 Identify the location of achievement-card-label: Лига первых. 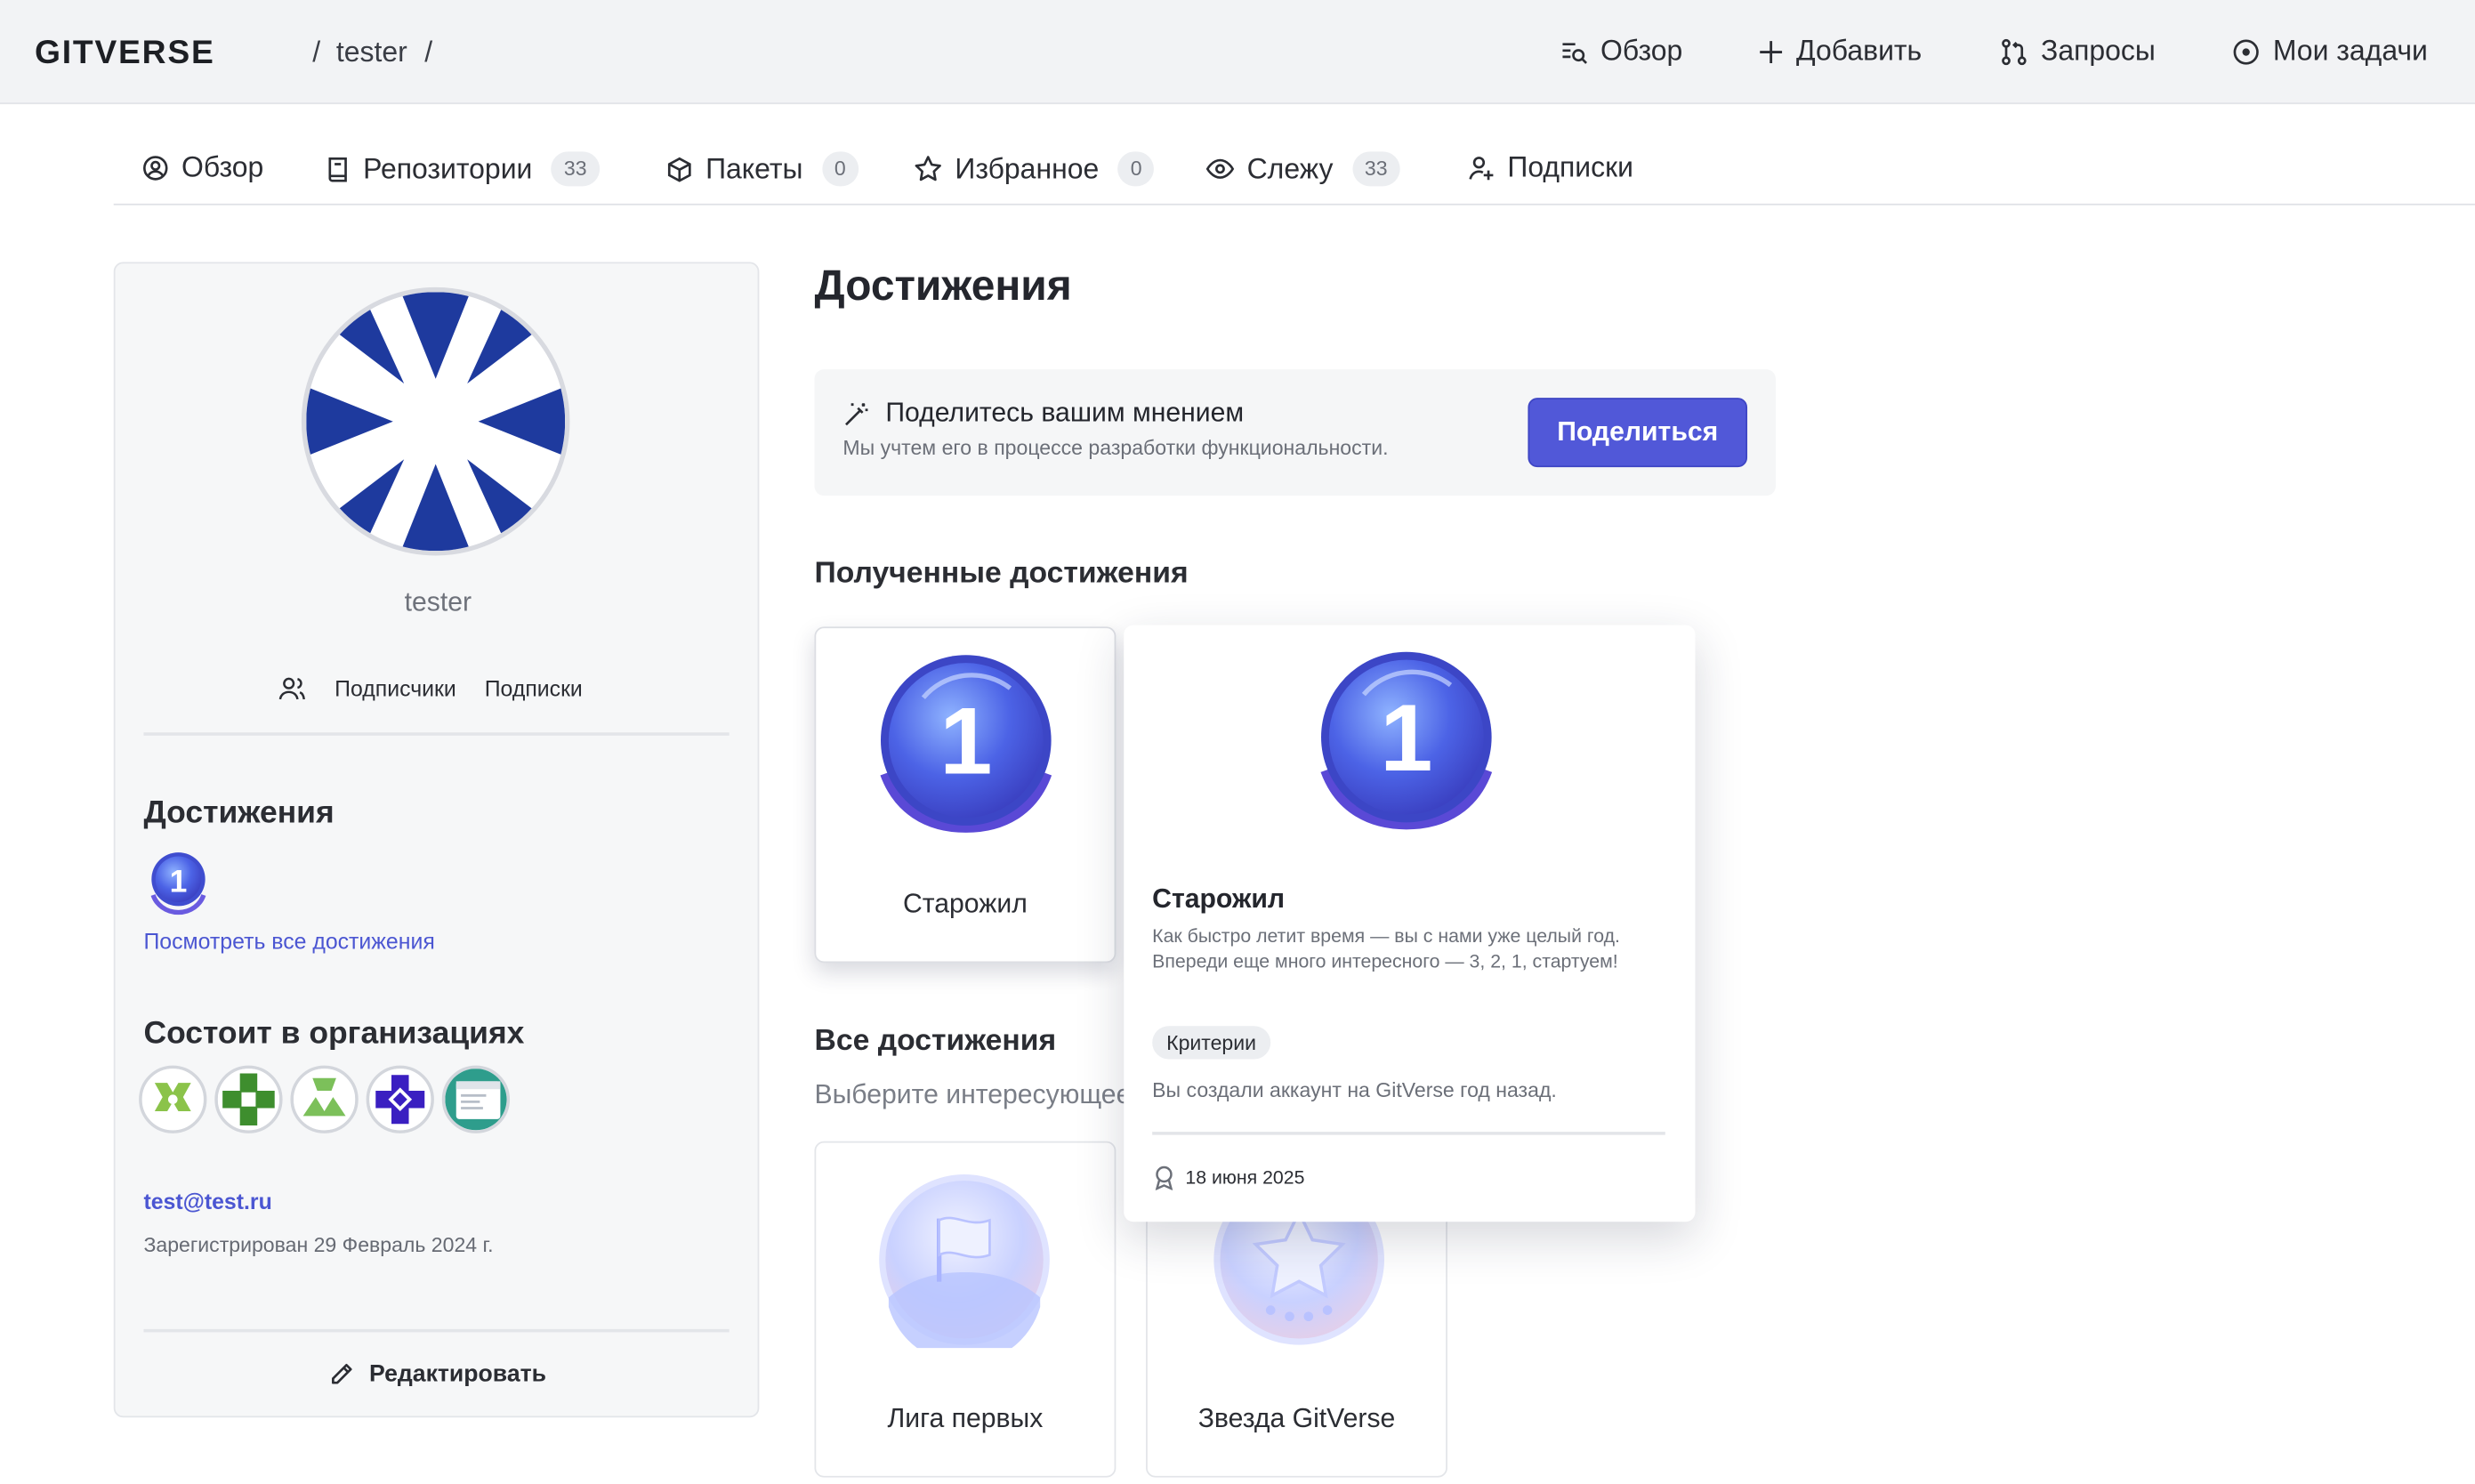
(965, 1418).